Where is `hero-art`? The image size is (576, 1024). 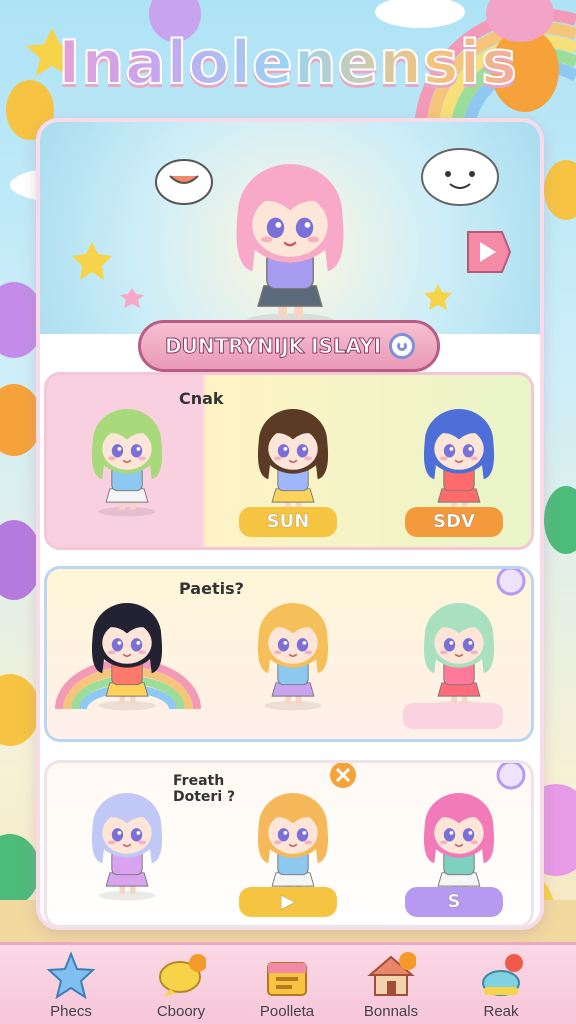 hero-art is located at coordinates (292, 238).